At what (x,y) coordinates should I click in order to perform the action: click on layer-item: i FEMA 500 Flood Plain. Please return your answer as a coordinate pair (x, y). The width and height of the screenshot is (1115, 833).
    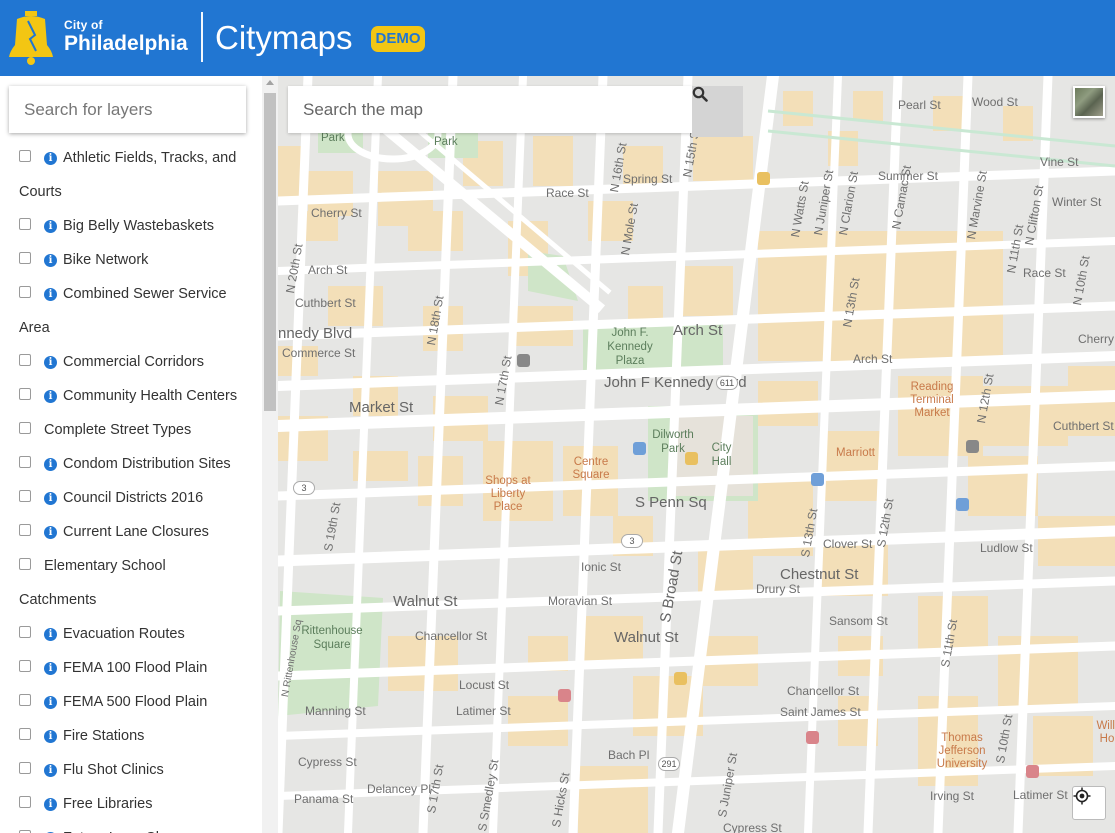
    Looking at the image, I should click on (139, 702).